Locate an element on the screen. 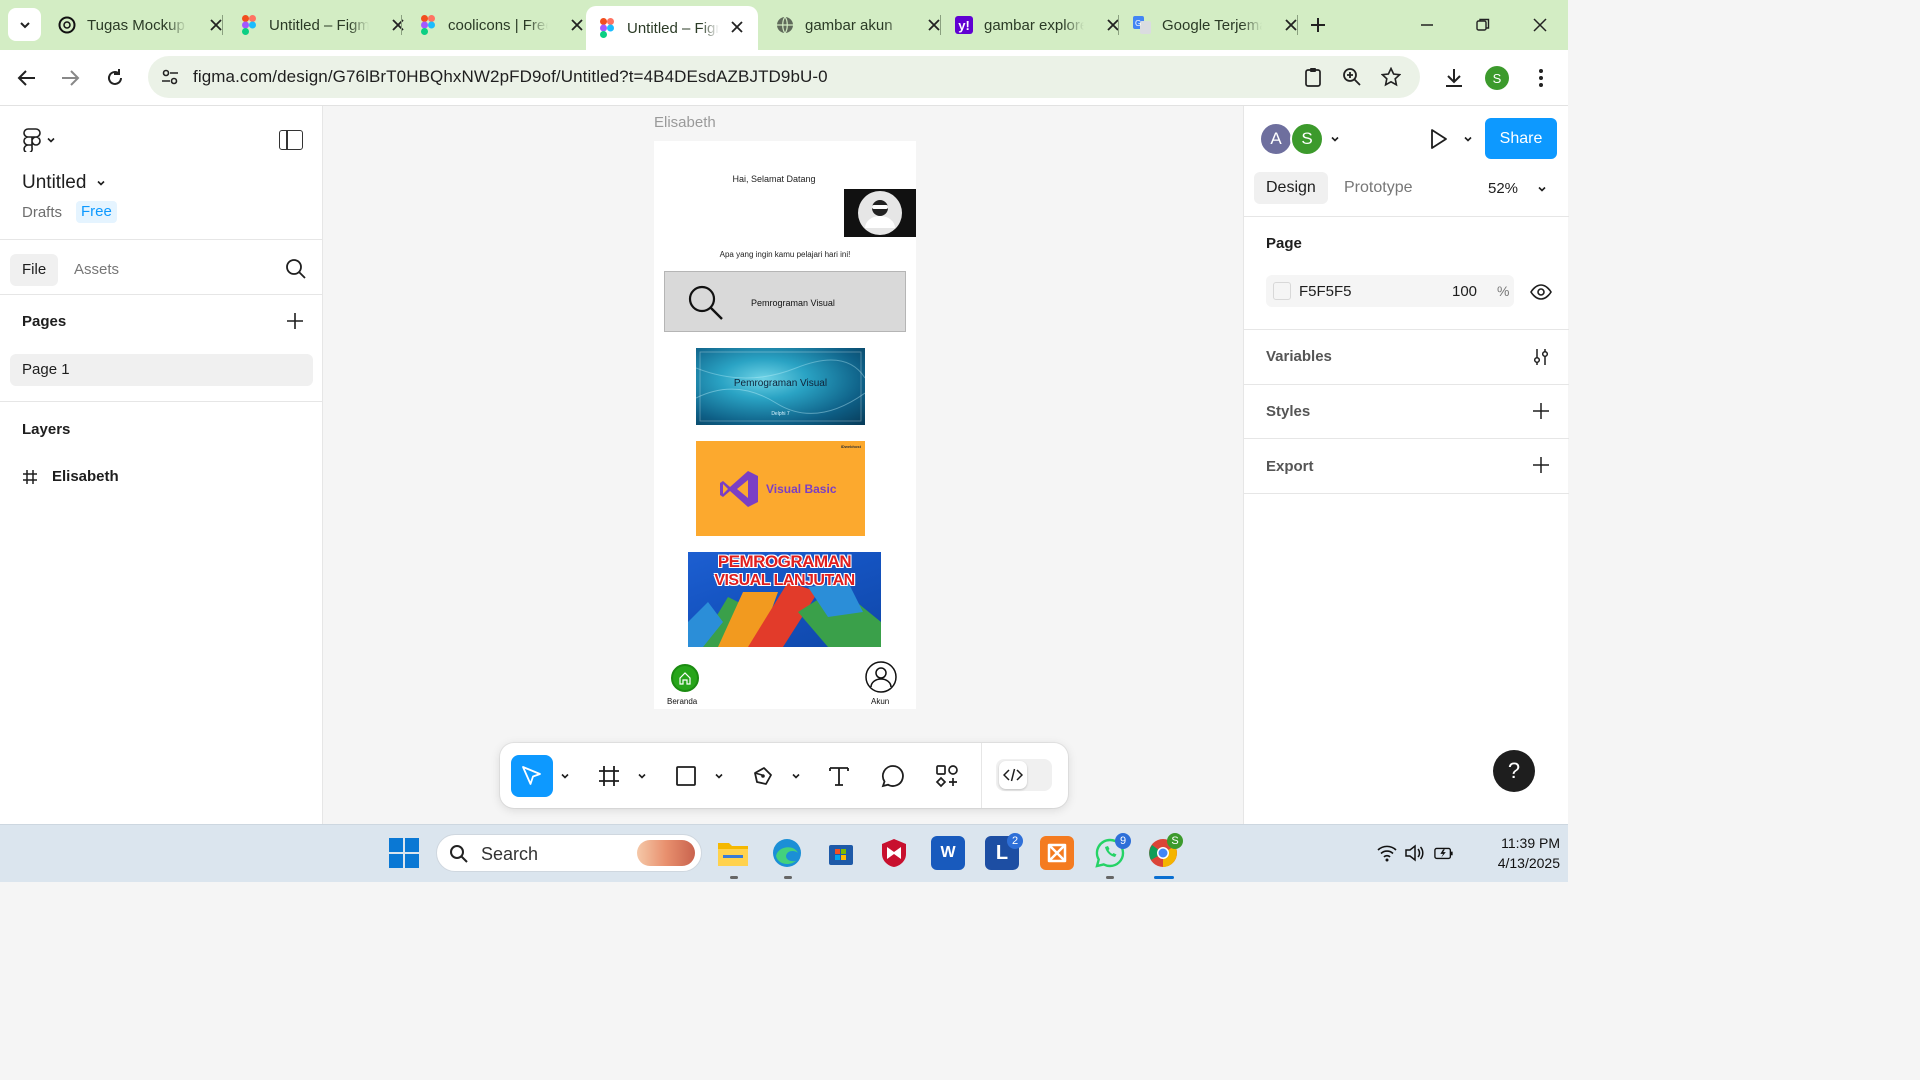 This screenshot has height=1080, width=1920. layer-item: Elisabeth is located at coordinates (70, 476).